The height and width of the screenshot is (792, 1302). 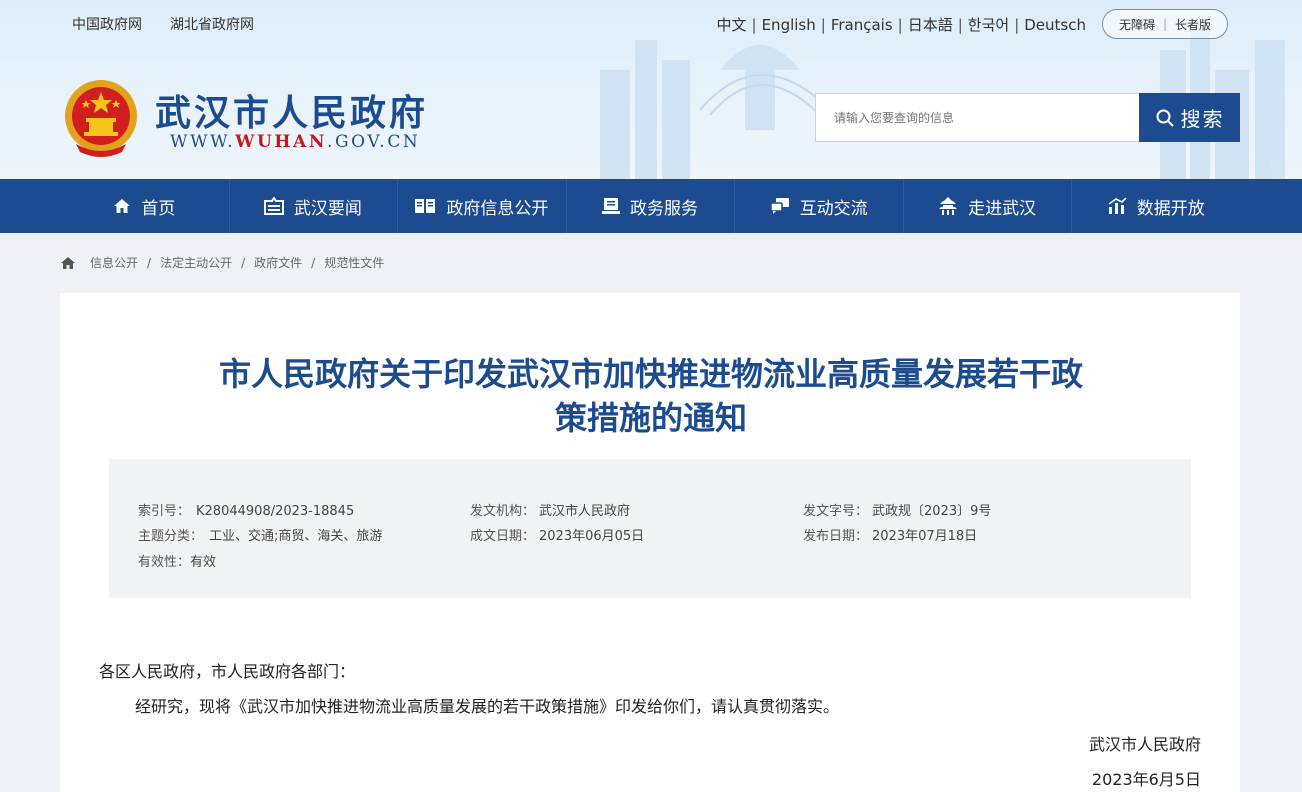 I want to click on meta-issuer: 发文机构： 武汉市人民政府, so click(x=550, y=509).